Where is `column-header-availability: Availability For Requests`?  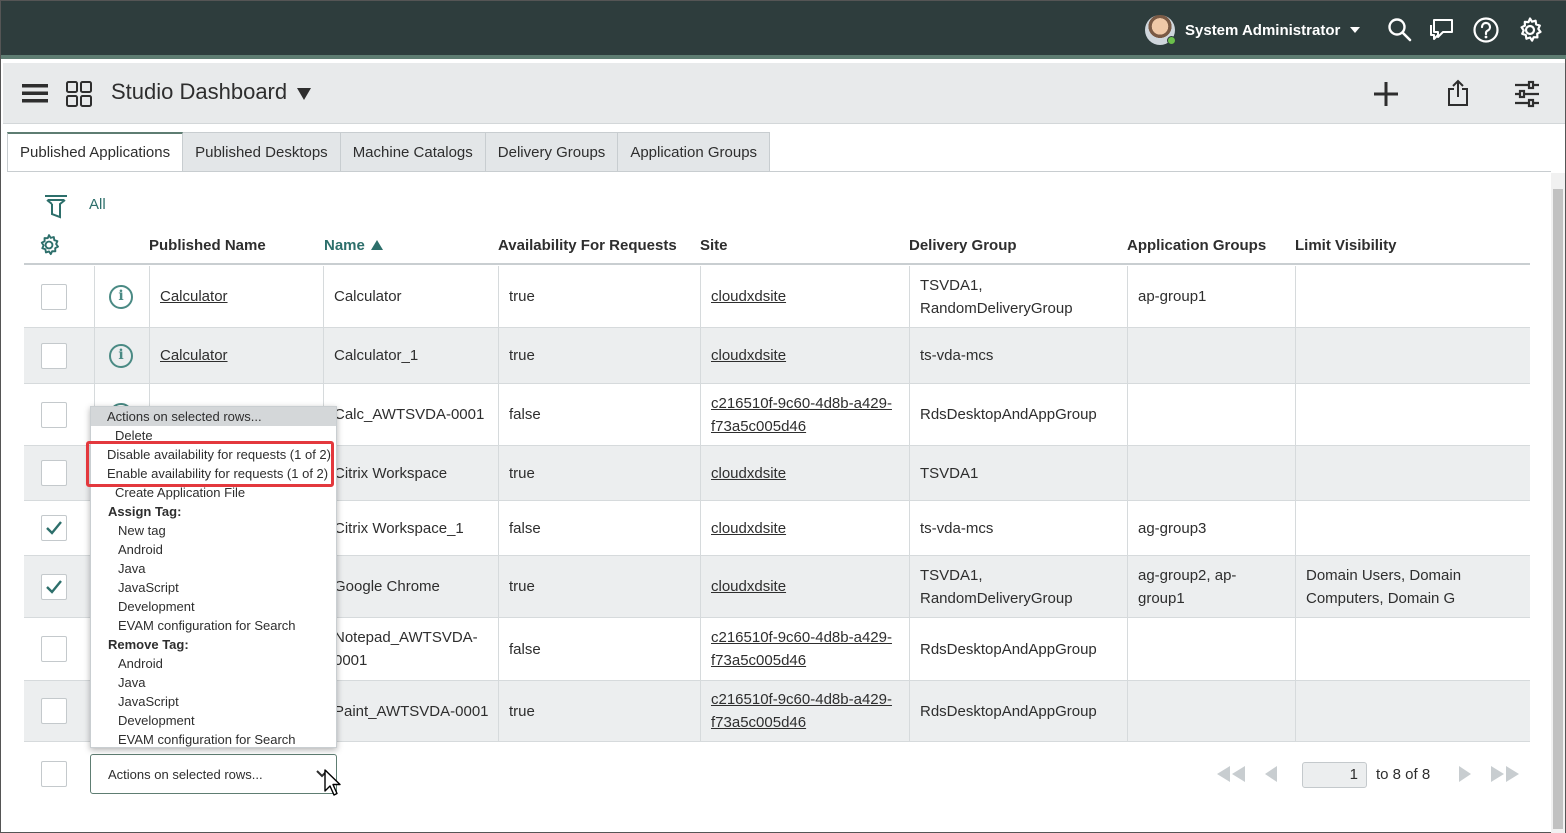
column-header-availability: Availability For Requests is located at coordinates (587, 245).